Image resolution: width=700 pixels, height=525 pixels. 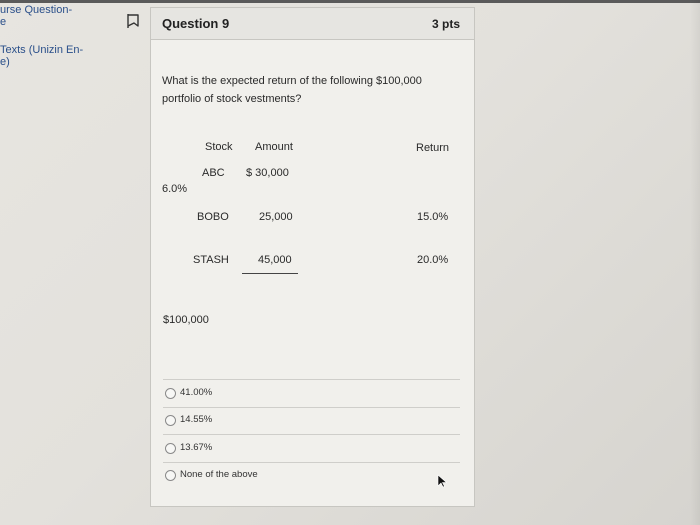 What do you see at coordinates (265, 476) in the screenshot?
I see `answer-option: None of the above` at bounding box center [265, 476].